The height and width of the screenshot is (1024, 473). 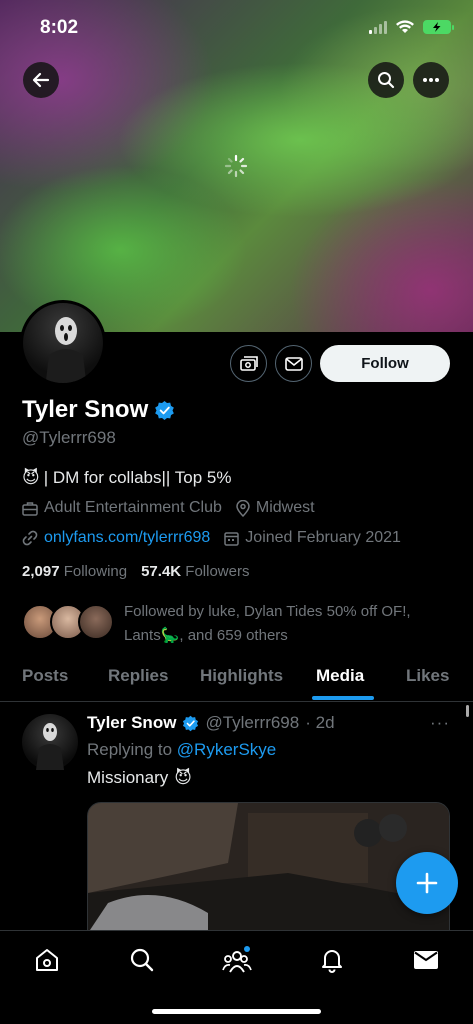 What do you see at coordinates (137, 477) in the screenshot?
I see `bio-text: | DM for collabs|| Top 5%` at bounding box center [137, 477].